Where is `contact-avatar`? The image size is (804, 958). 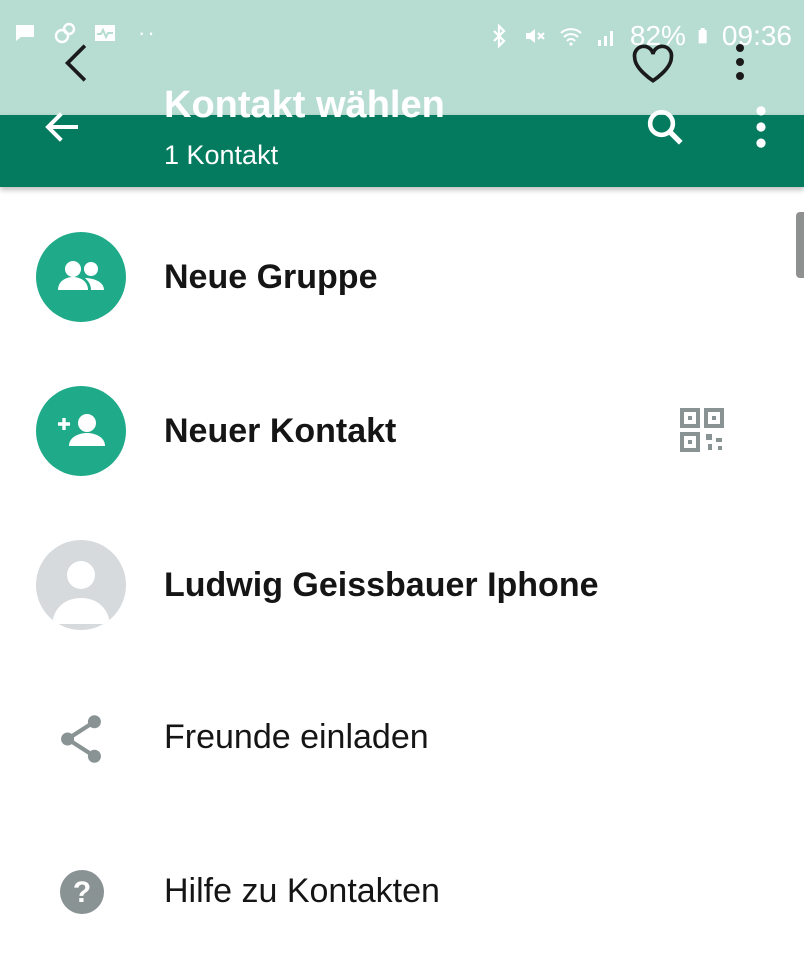 contact-avatar is located at coordinates (81, 585).